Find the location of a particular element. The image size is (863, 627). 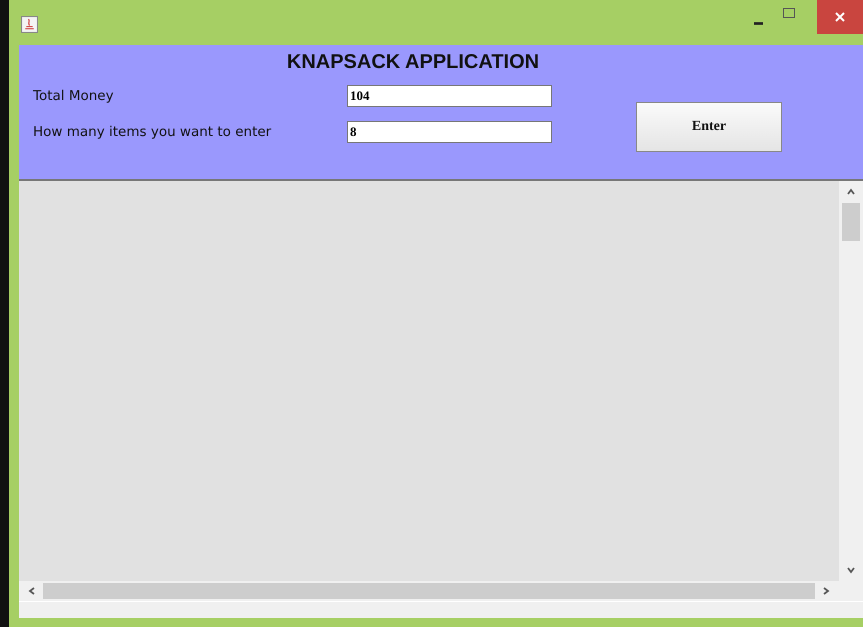

vertical-scrollbar is located at coordinates (851, 381).